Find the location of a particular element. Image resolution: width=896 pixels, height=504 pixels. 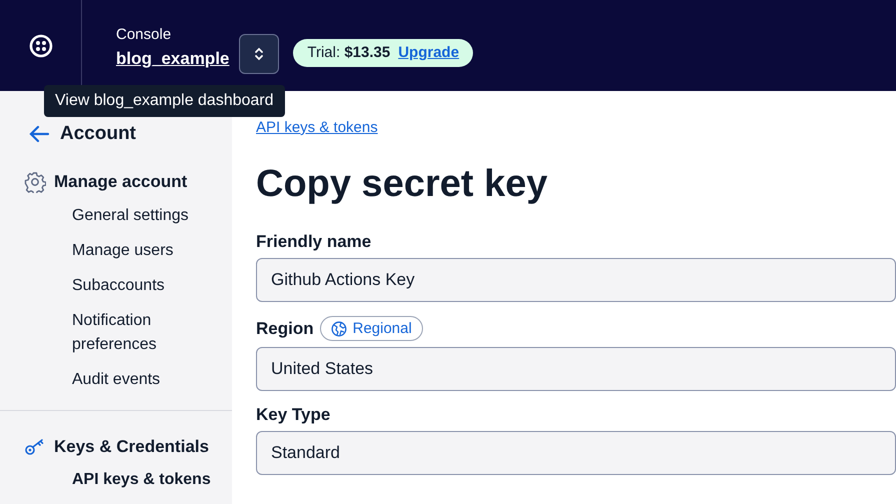

logo-icon is located at coordinates (40, 46).